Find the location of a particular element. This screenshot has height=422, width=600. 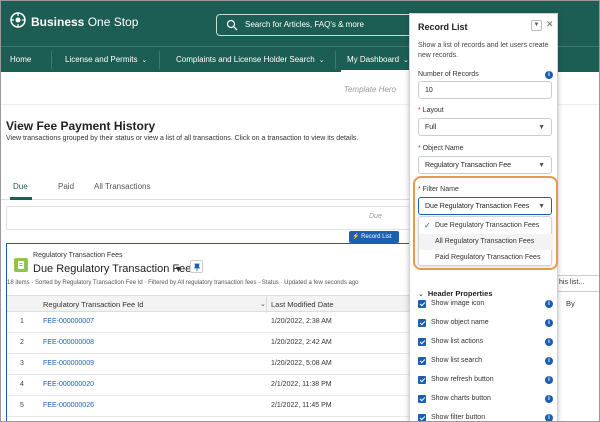

pin-icon is located at coordinates (197, 267).